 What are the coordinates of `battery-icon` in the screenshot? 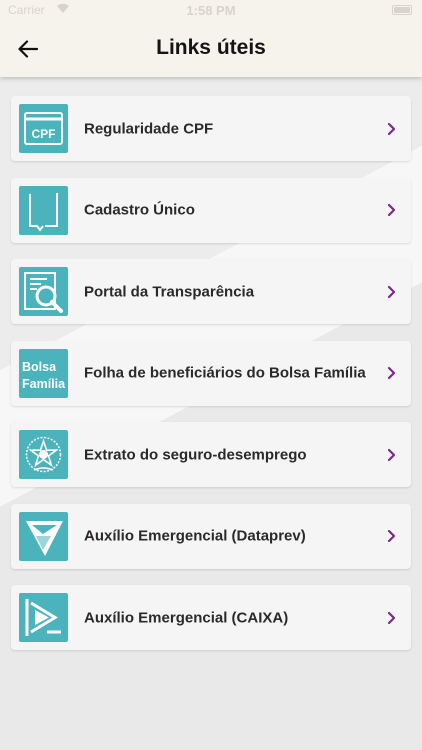 It's located at (402, 10).